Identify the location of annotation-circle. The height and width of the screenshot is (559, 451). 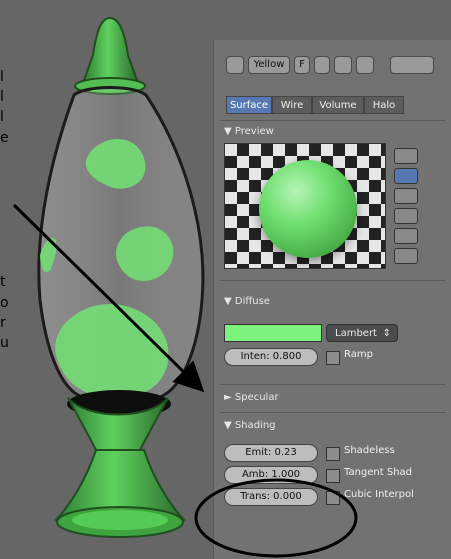
(276, 518).